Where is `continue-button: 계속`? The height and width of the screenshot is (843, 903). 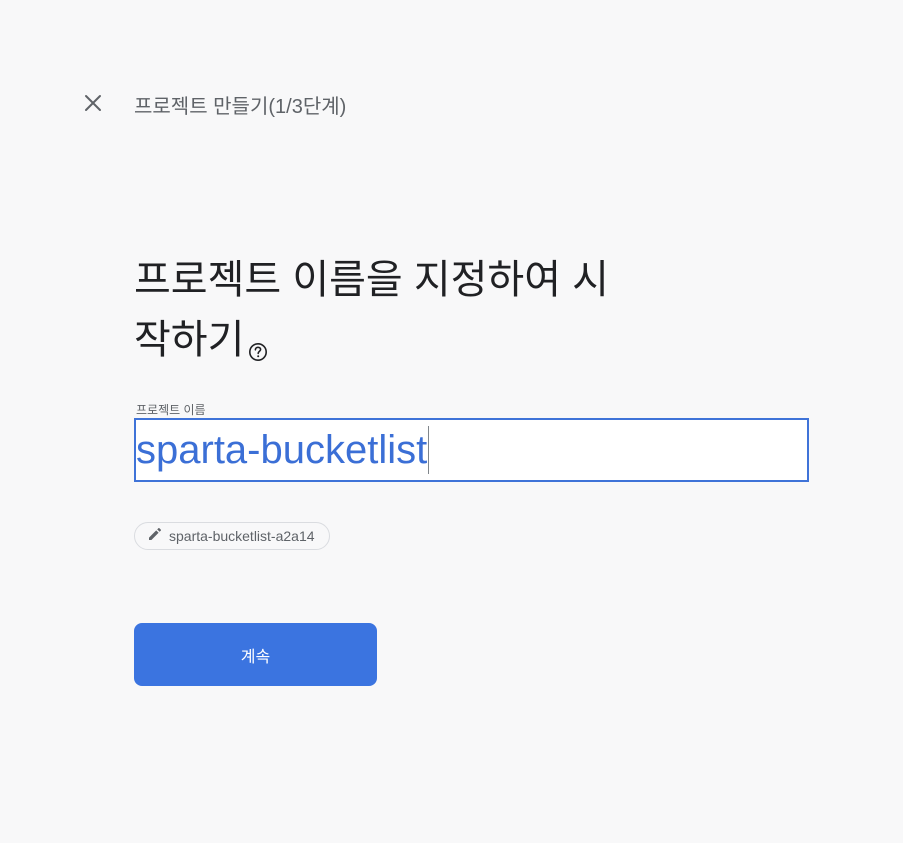
continue-button: 계속 is located at coordinates (255, 654).